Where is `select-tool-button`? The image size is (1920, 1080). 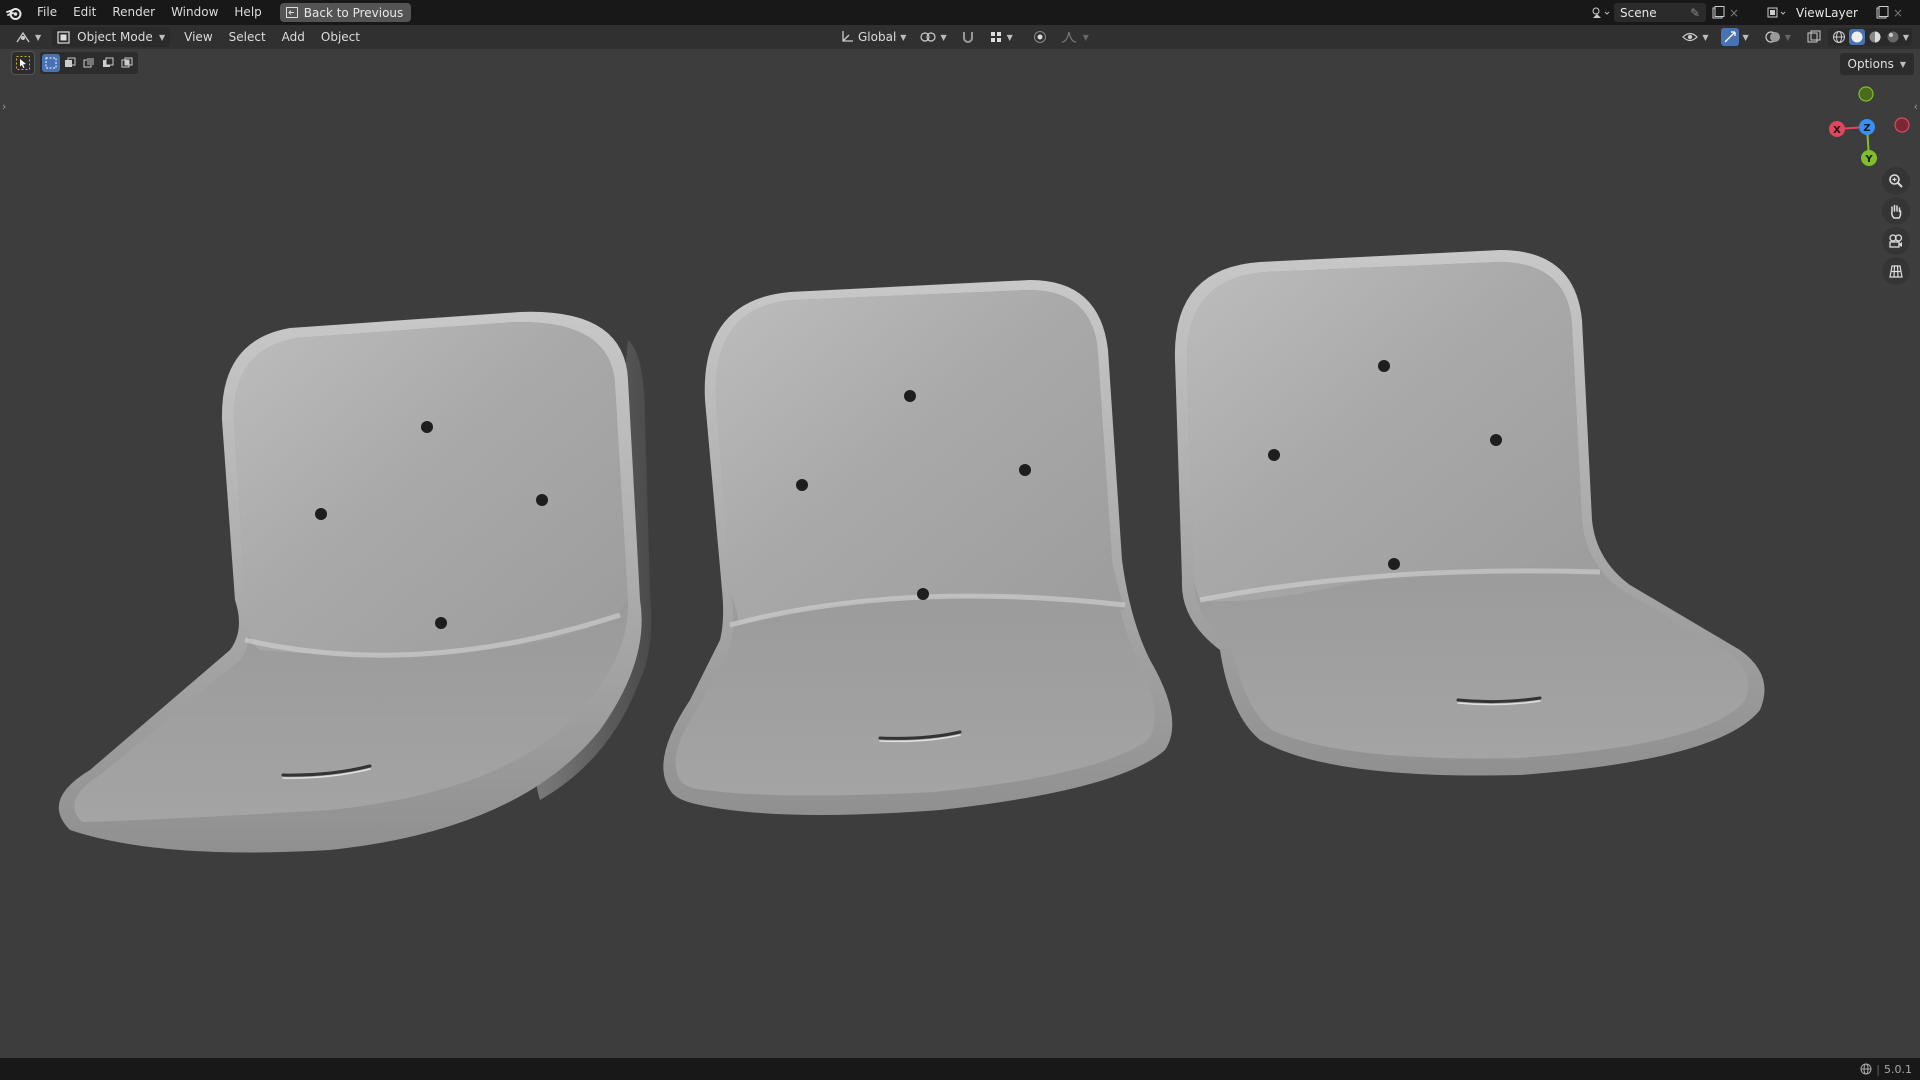 select-tool-button is located at coordinates (23, 63).